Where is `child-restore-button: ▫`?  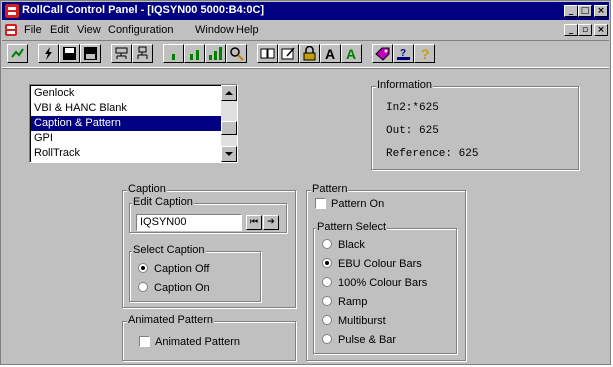
child-restore-button: ▫ is located at coordinates (585, 30).